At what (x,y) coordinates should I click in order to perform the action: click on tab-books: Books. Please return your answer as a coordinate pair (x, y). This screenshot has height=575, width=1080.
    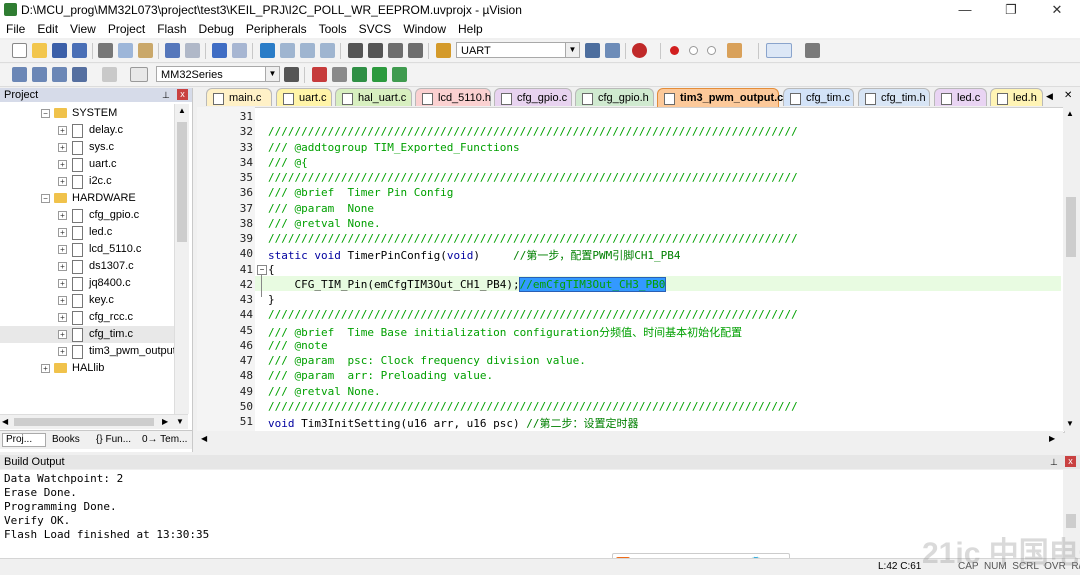
    Looking at the image, I should click on (66, 440).